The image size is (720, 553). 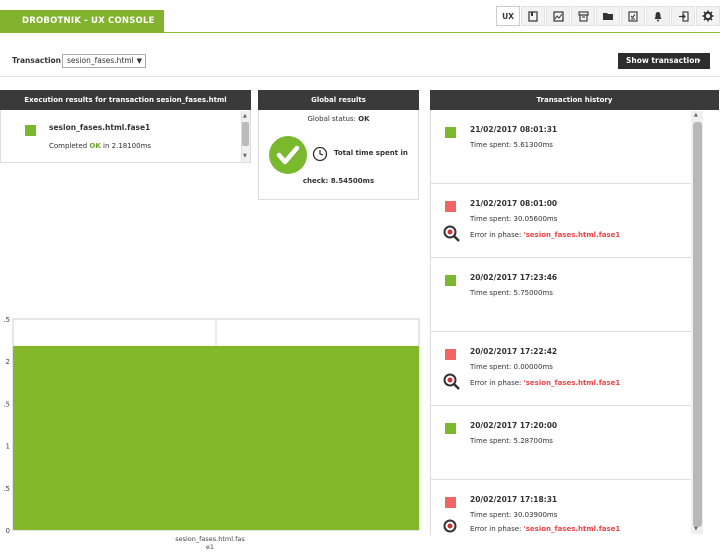 I want to click on global-status-value: OK, so click(x=364, y=119).